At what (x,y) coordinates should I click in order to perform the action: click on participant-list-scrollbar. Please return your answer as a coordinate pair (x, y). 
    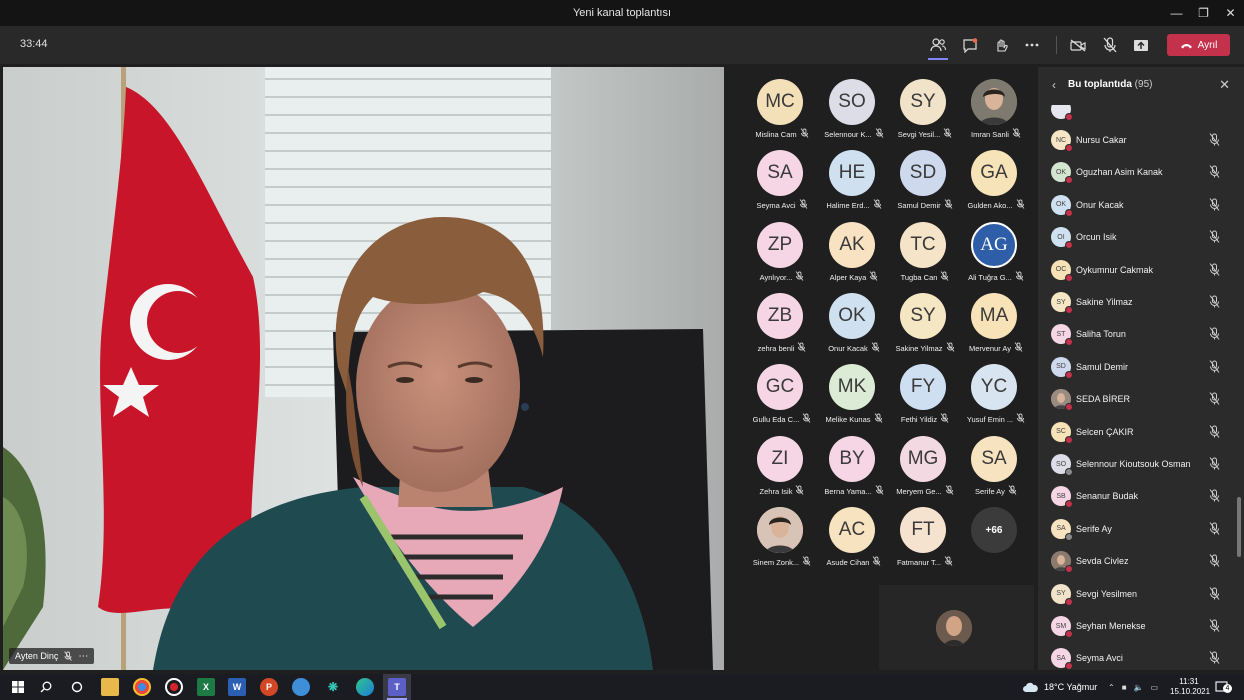
    Looking at the image, I should click on (1239, 527).